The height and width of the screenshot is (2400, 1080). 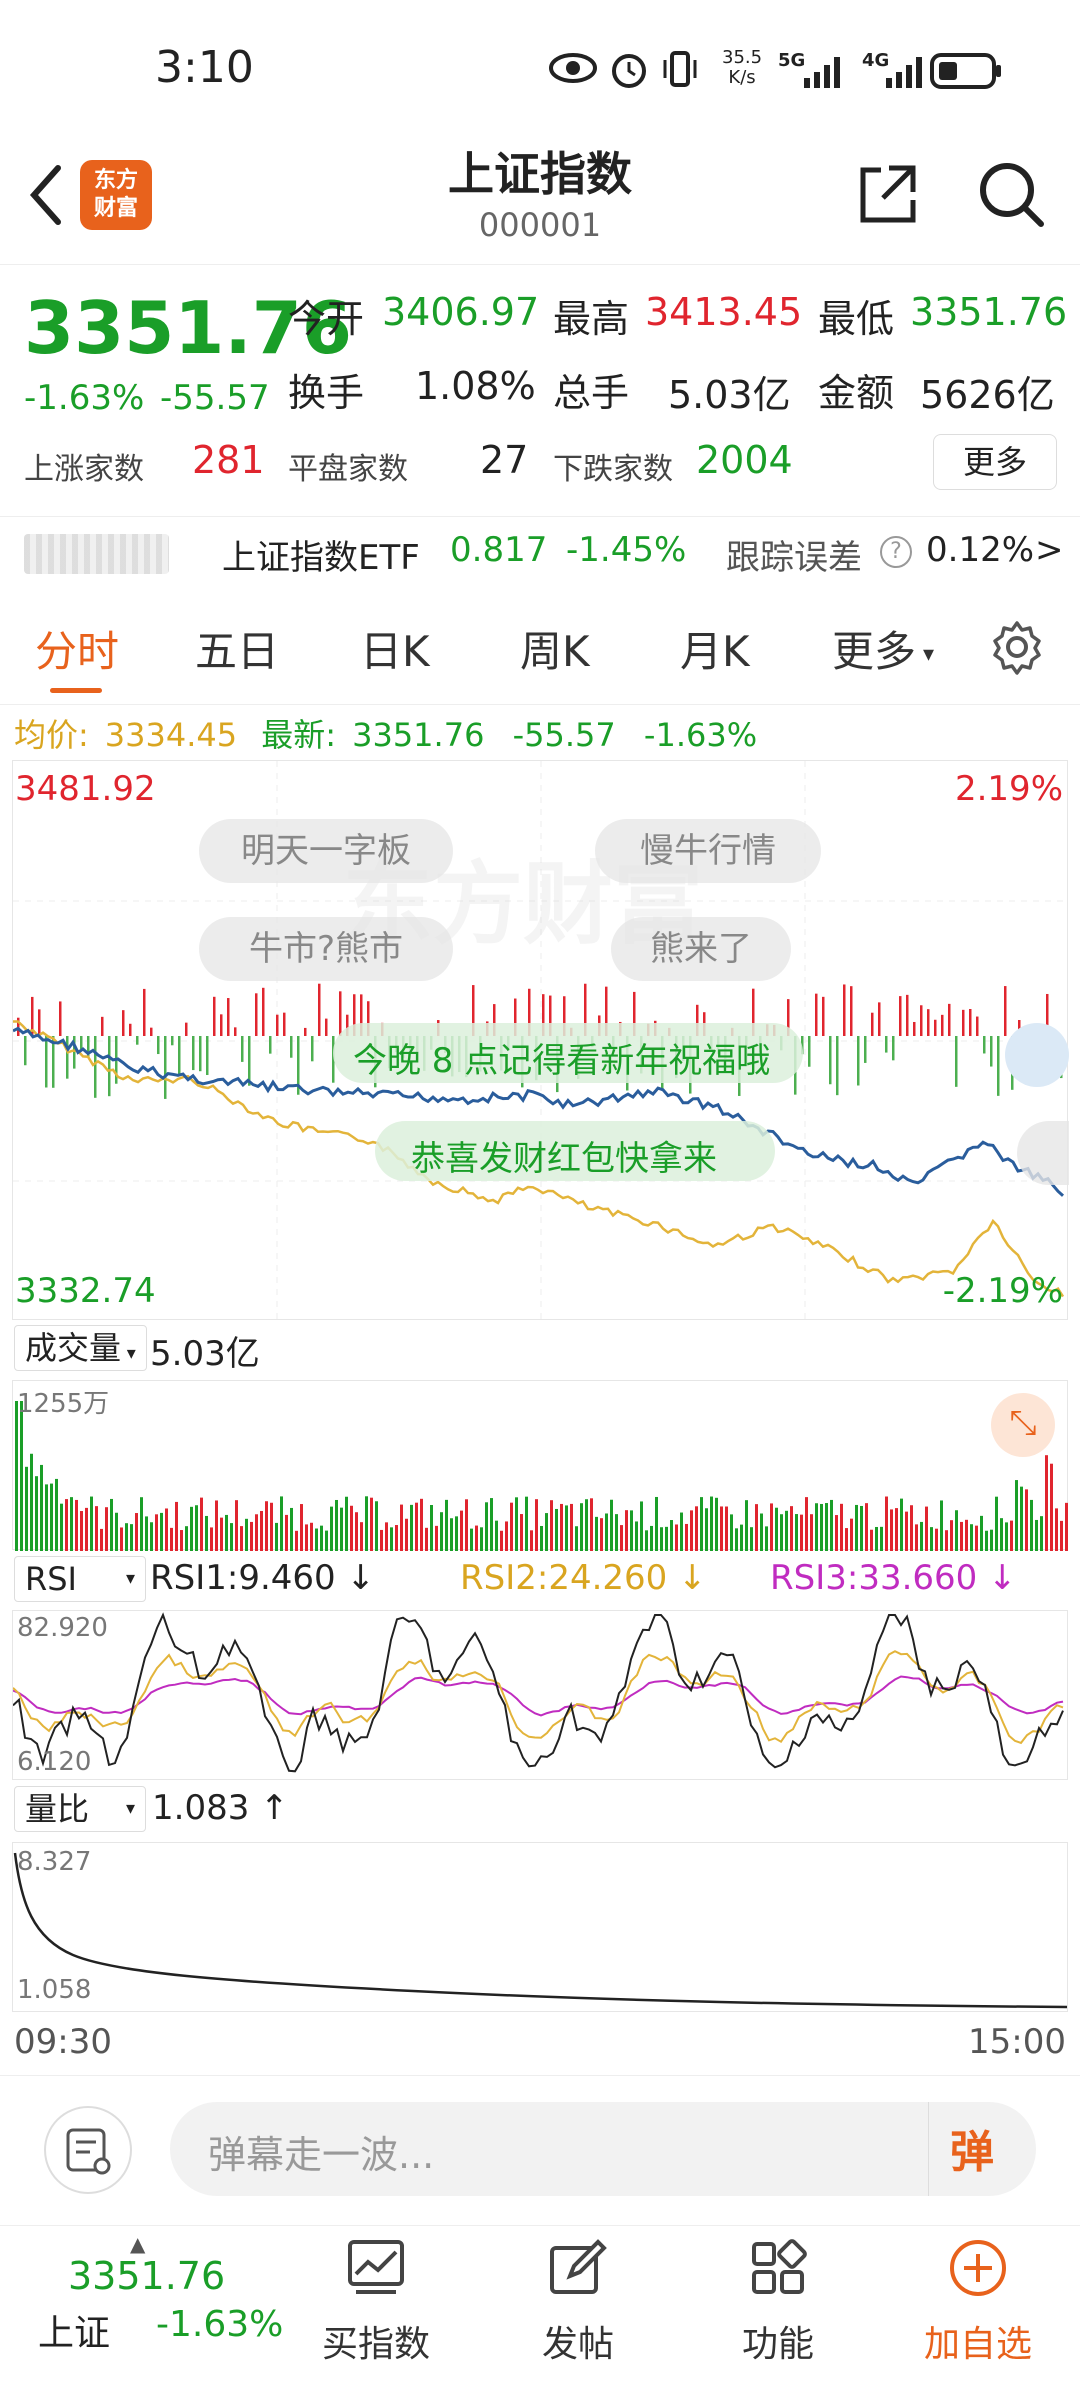 I want to click on tab-monthly: 月K, so click(x=715, y=648).